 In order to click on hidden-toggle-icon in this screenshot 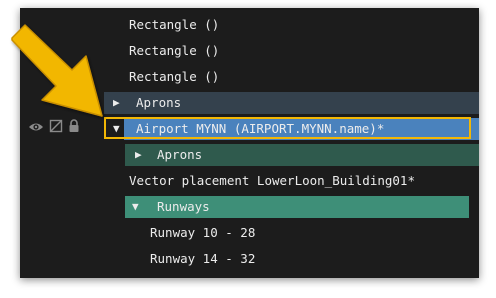, I will do `click(56, 129)`.